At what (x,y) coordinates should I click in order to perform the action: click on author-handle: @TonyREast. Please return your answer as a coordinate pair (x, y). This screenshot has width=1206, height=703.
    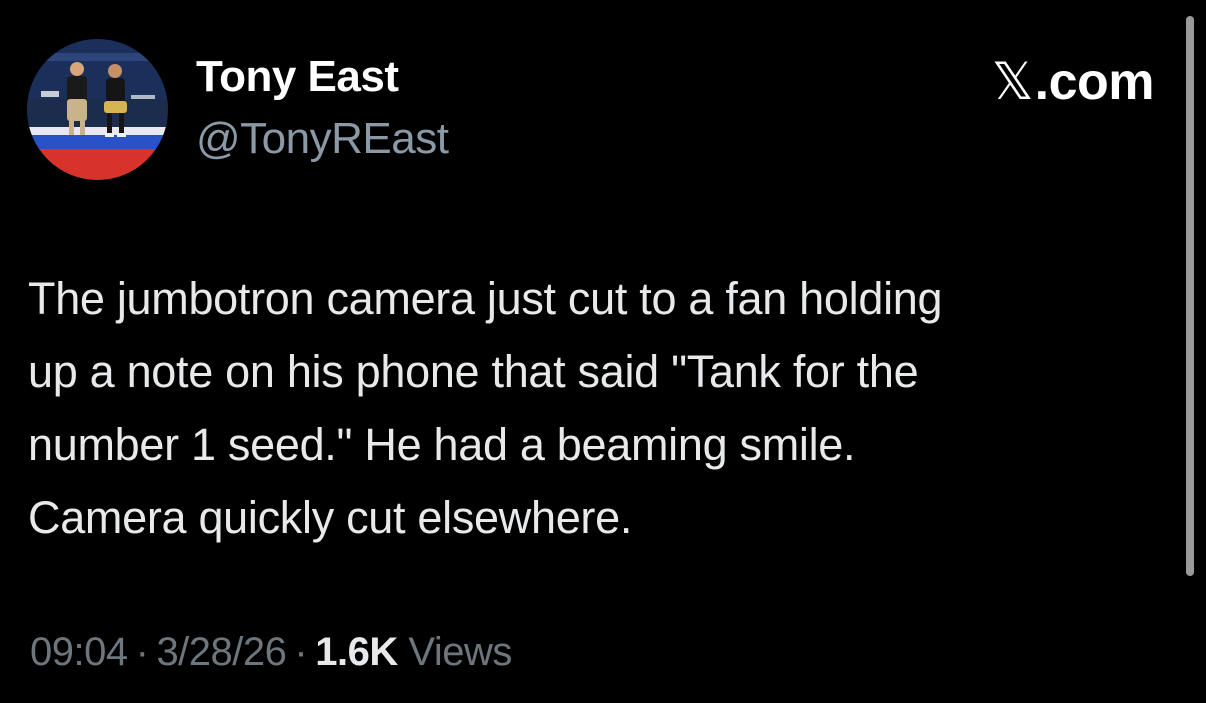
    Looking at the image, I should click on (322, 139).